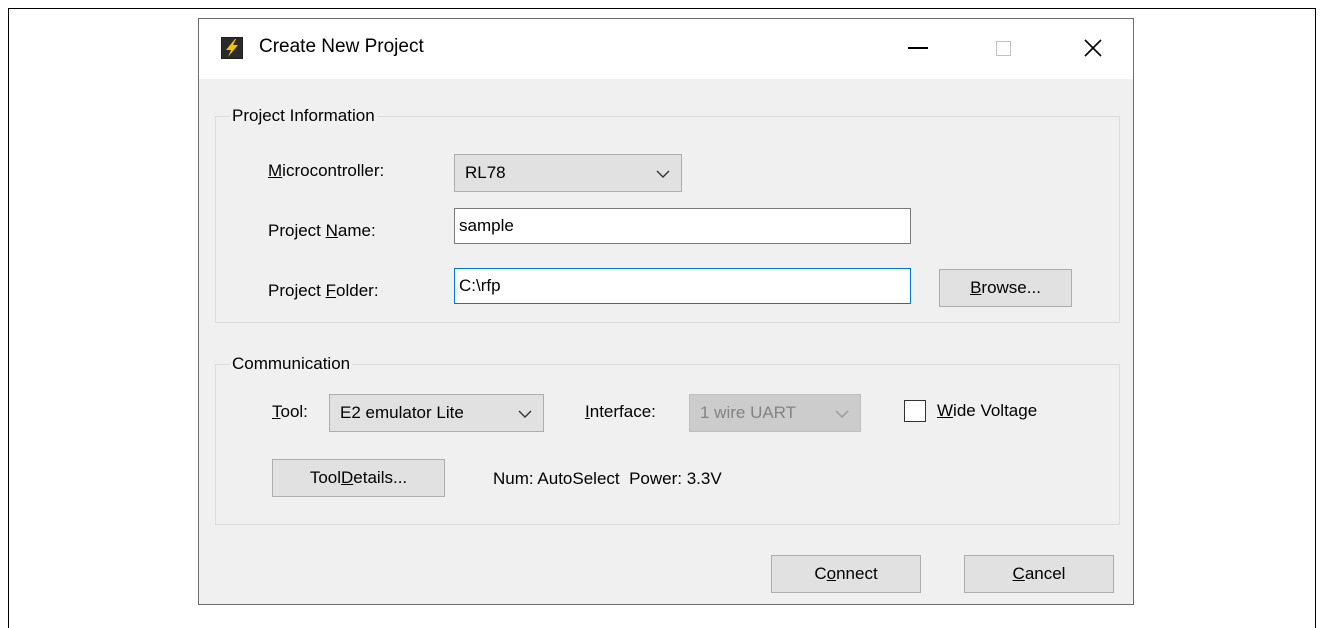  I want to click on project-folder-label-rest: older:, so click(357, 290).